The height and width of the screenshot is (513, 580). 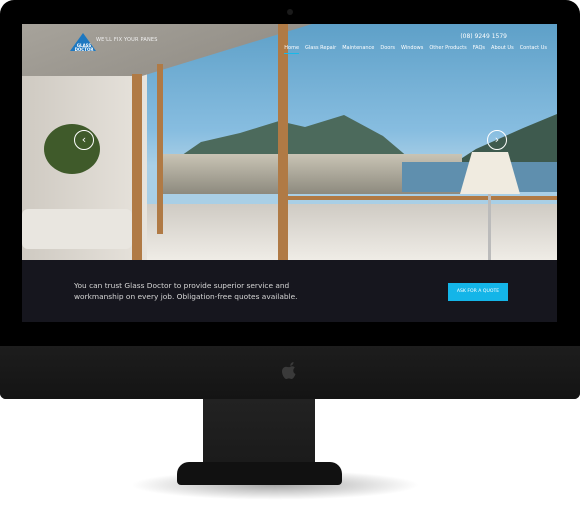 What do you see at coordinates (447, 49) in the screenshot?
I see `nav-other-products: Other Products` at bounding box center [447, 49].